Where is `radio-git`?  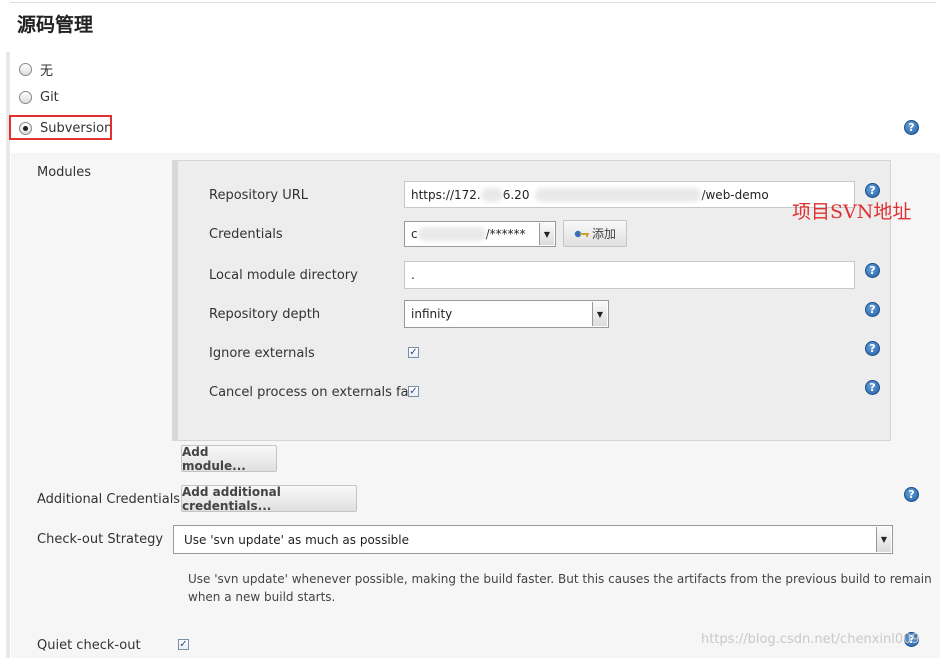
radio-git is located at coordinates (25, 97).